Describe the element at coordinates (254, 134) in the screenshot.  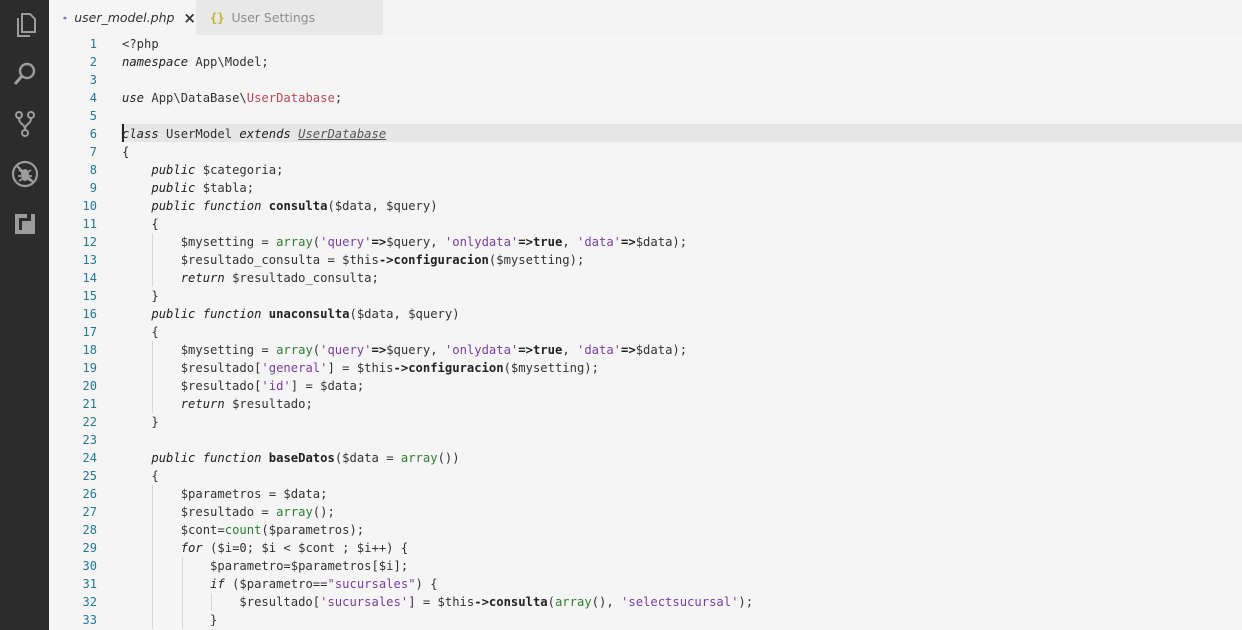
I see `code-line: class UserModel extends UserDatabase` at that location.